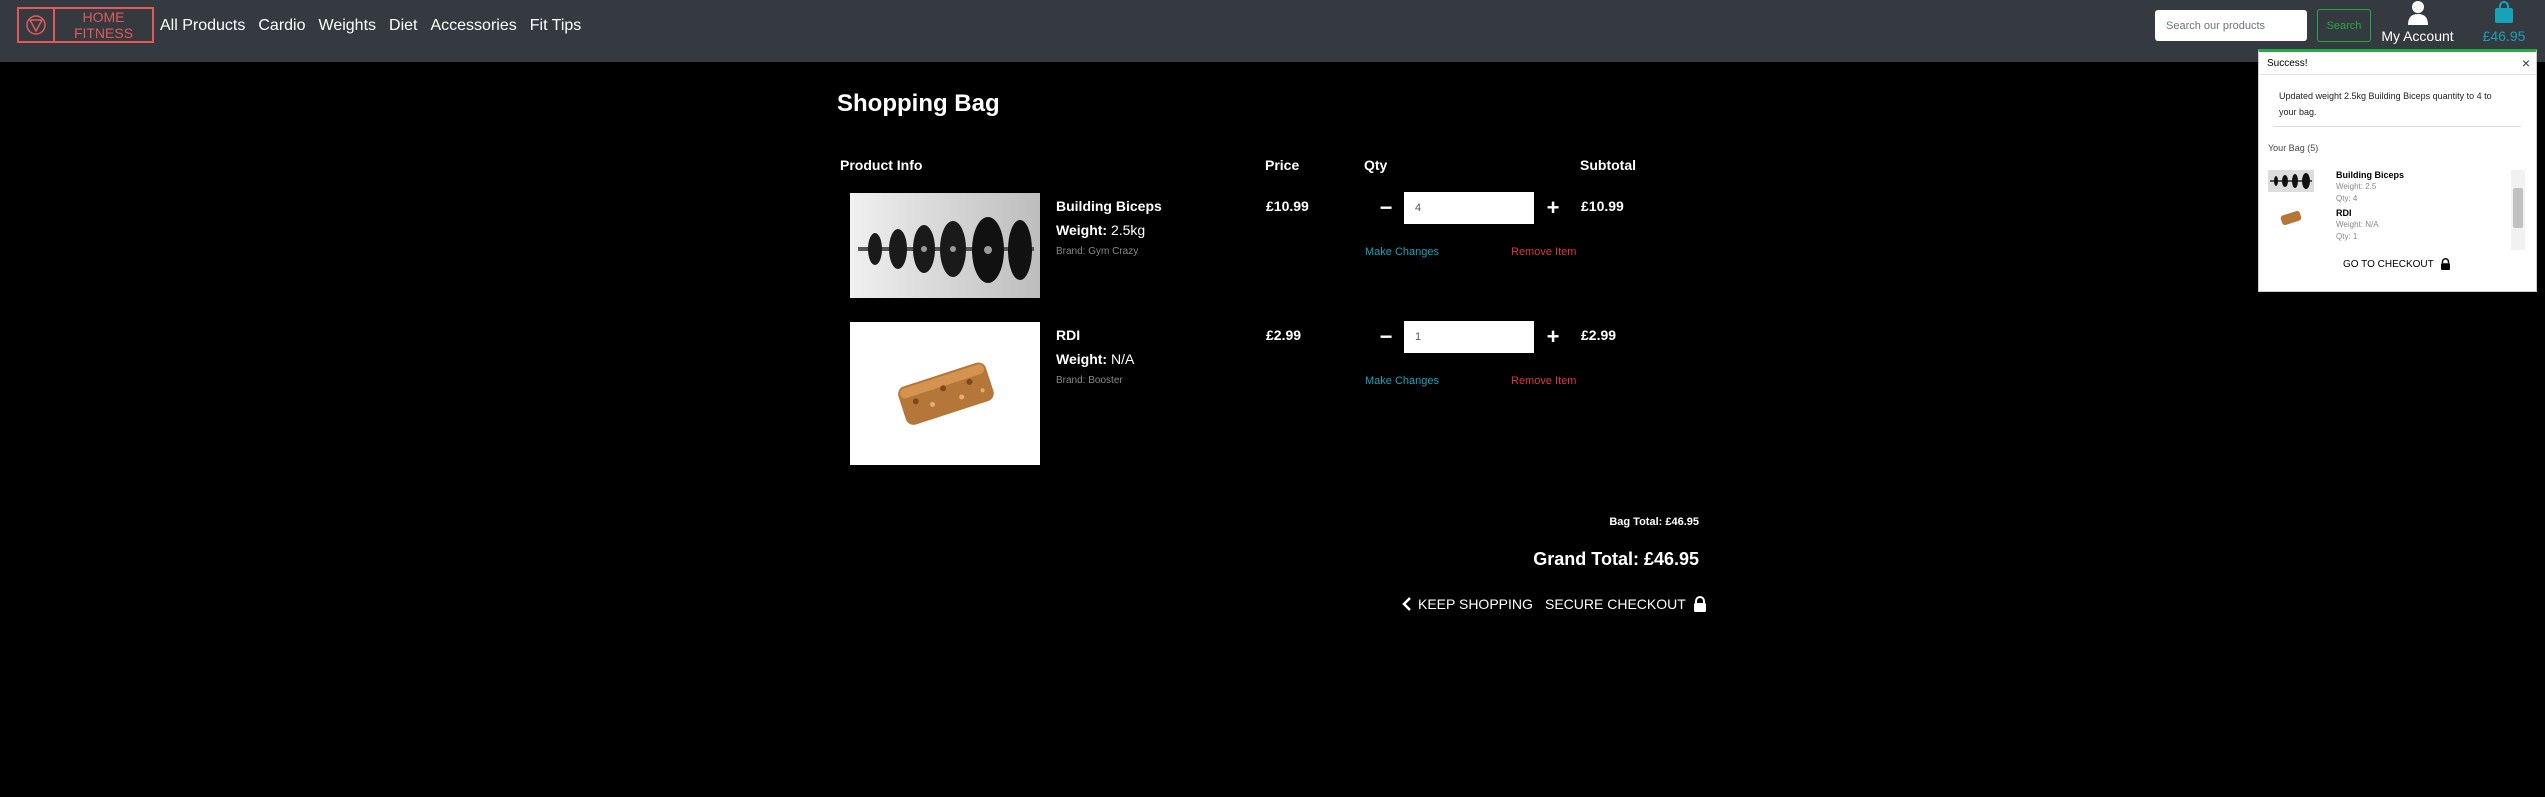 The width and height of the screenshot is (2545, 797). I want to click on grand-total: Grand Total: £46.95, so click(1616, 559).